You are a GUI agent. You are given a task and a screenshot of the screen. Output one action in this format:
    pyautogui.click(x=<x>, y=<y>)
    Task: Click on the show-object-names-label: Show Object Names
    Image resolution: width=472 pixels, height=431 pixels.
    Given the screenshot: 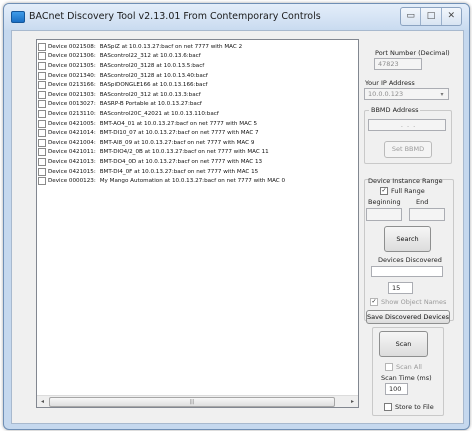 What is the action you would take?
    pyautogui.click(x=414, y=302)
    